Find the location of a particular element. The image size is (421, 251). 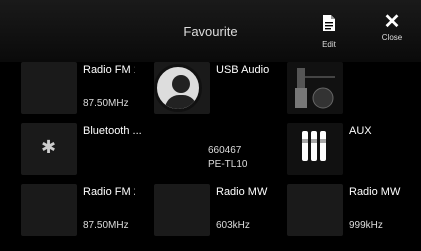

favourite-tile-radio-mw-1: Radio MW 603kHz is located at coordinates (202, 213).